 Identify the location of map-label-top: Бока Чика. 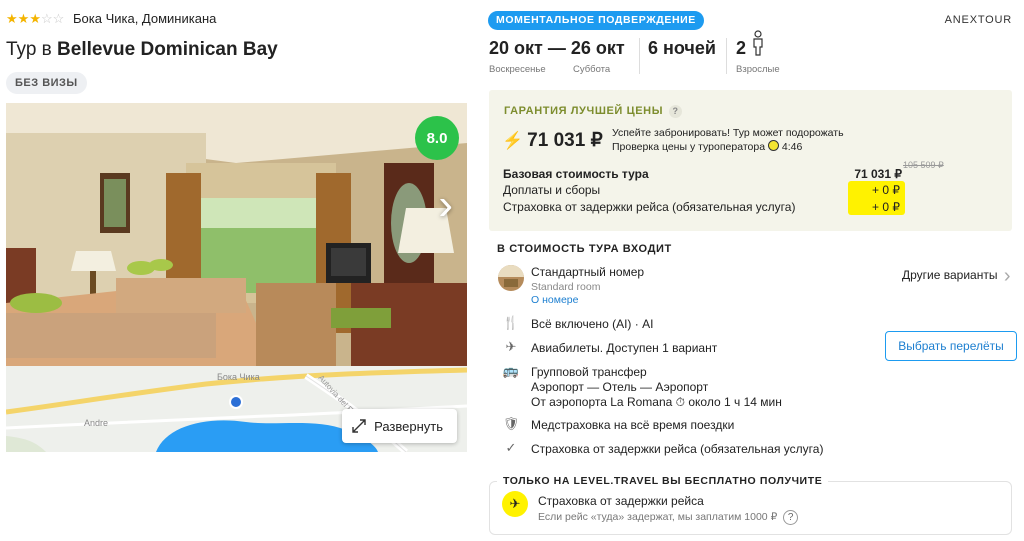
(238, 377).